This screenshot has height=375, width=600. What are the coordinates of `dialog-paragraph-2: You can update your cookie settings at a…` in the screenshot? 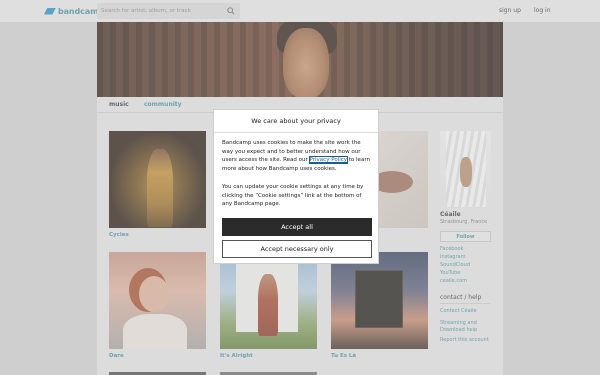 It's located at (293, 195).